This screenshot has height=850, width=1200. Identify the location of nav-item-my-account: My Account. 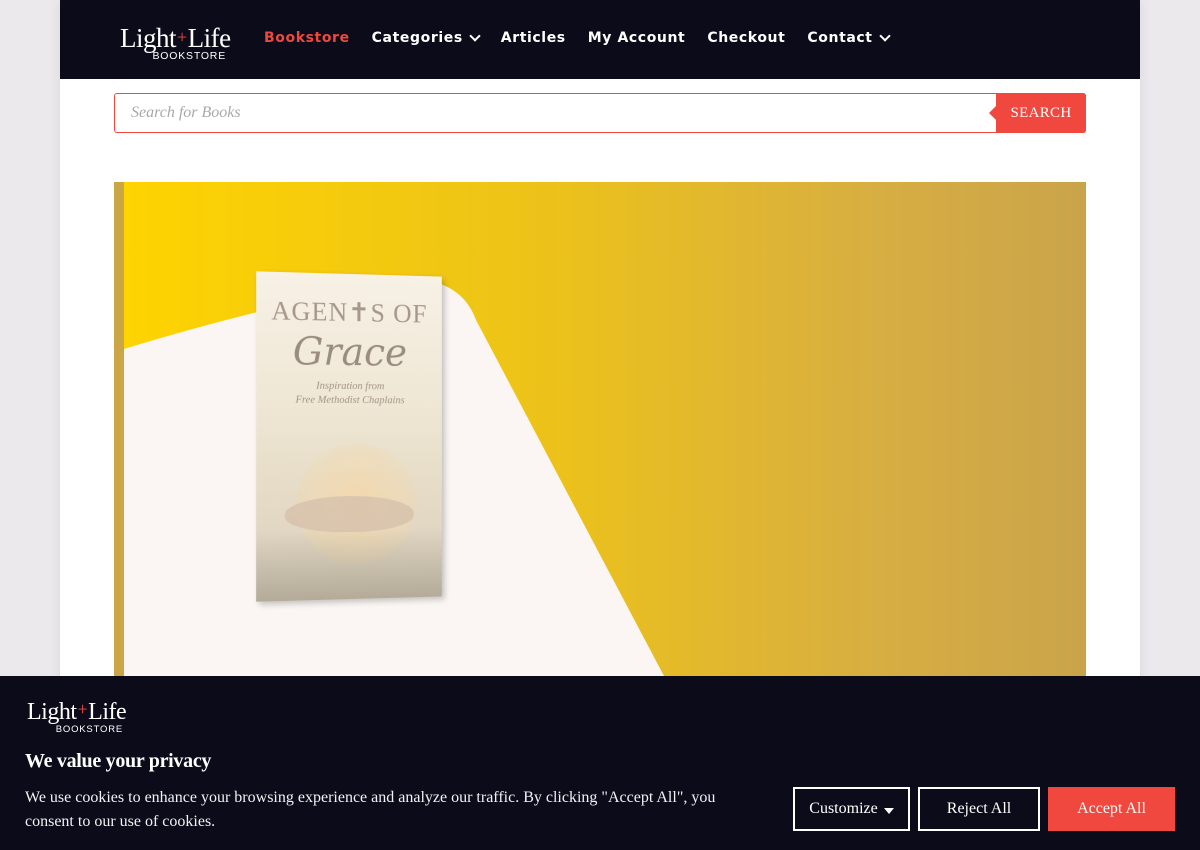
(637, 38).